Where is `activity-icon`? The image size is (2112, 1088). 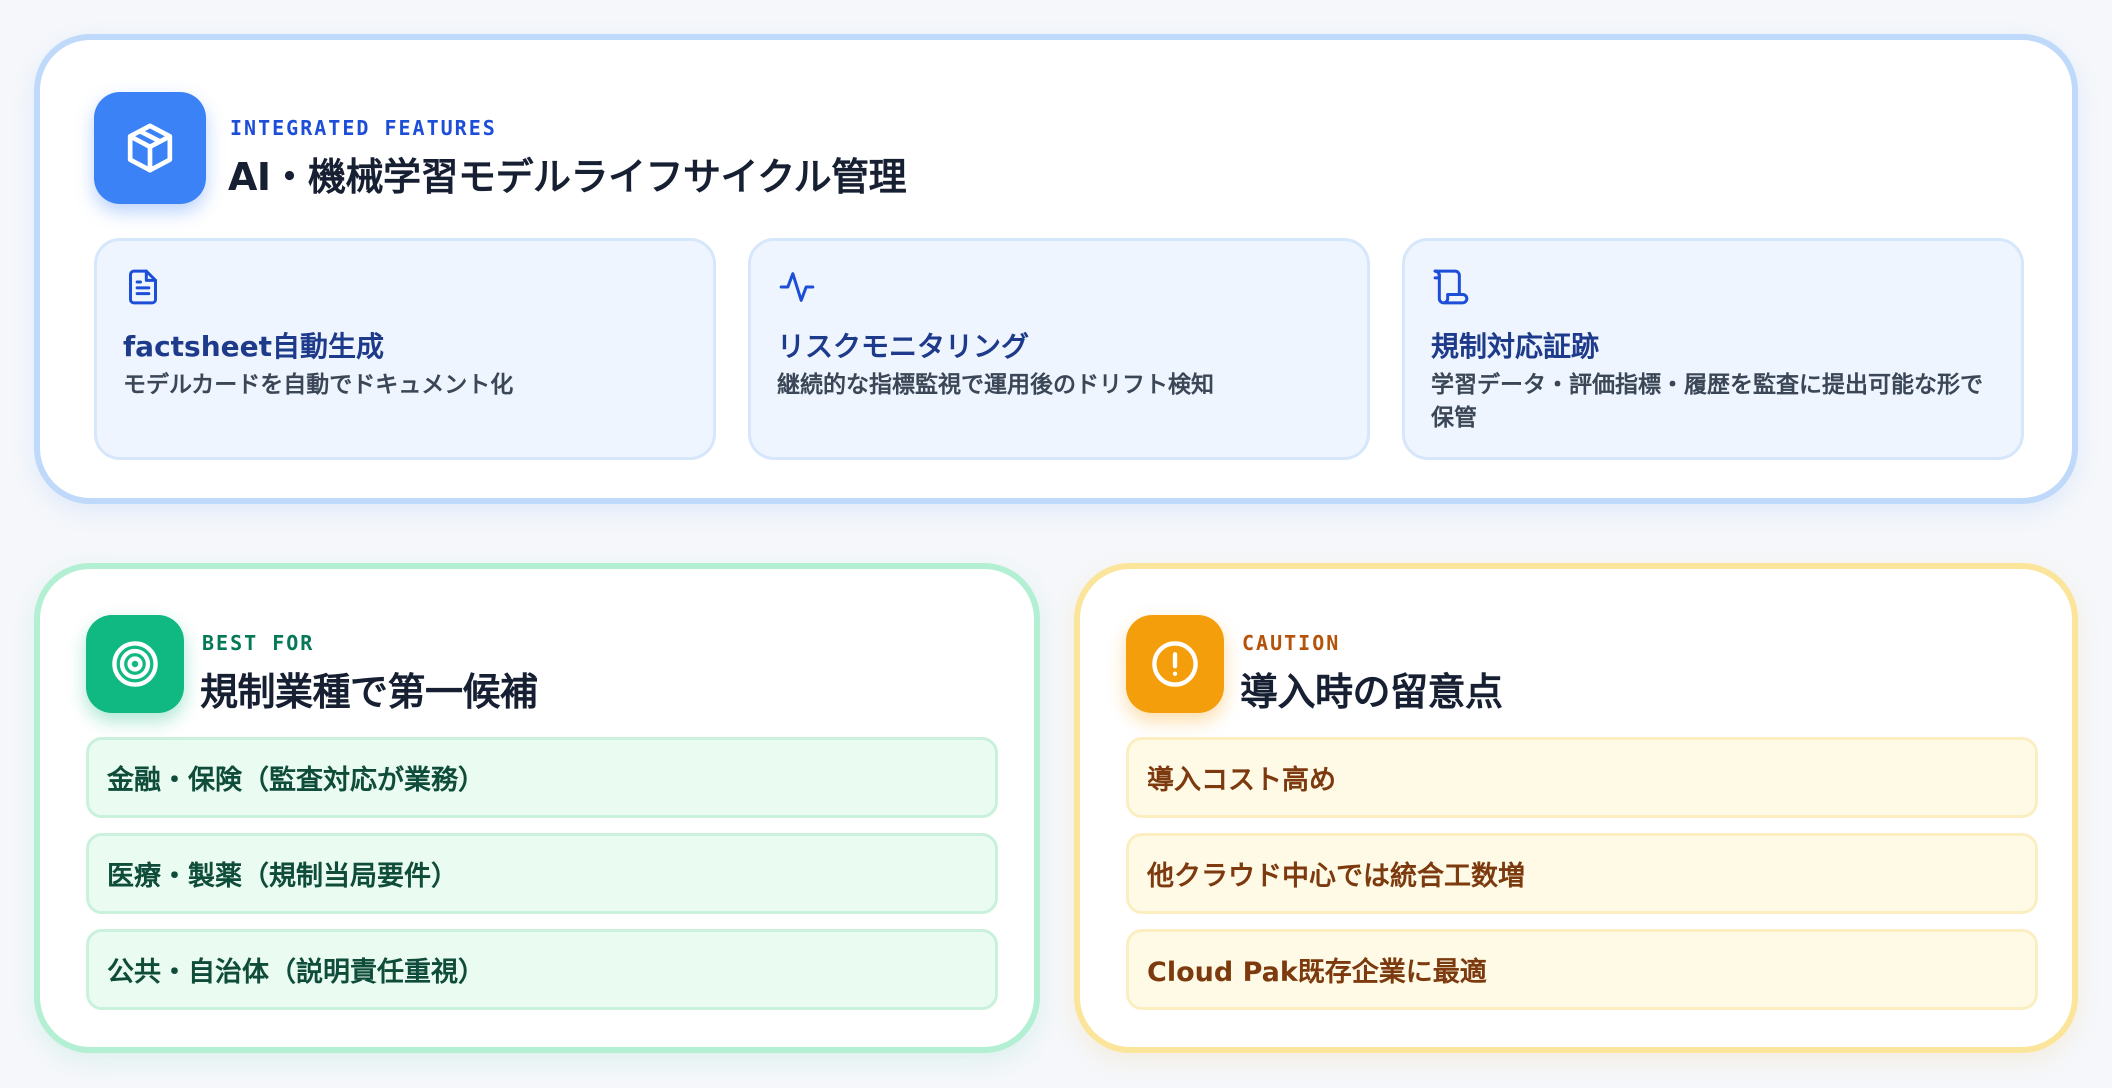 activity-icon is located at coordinates (797, 287).